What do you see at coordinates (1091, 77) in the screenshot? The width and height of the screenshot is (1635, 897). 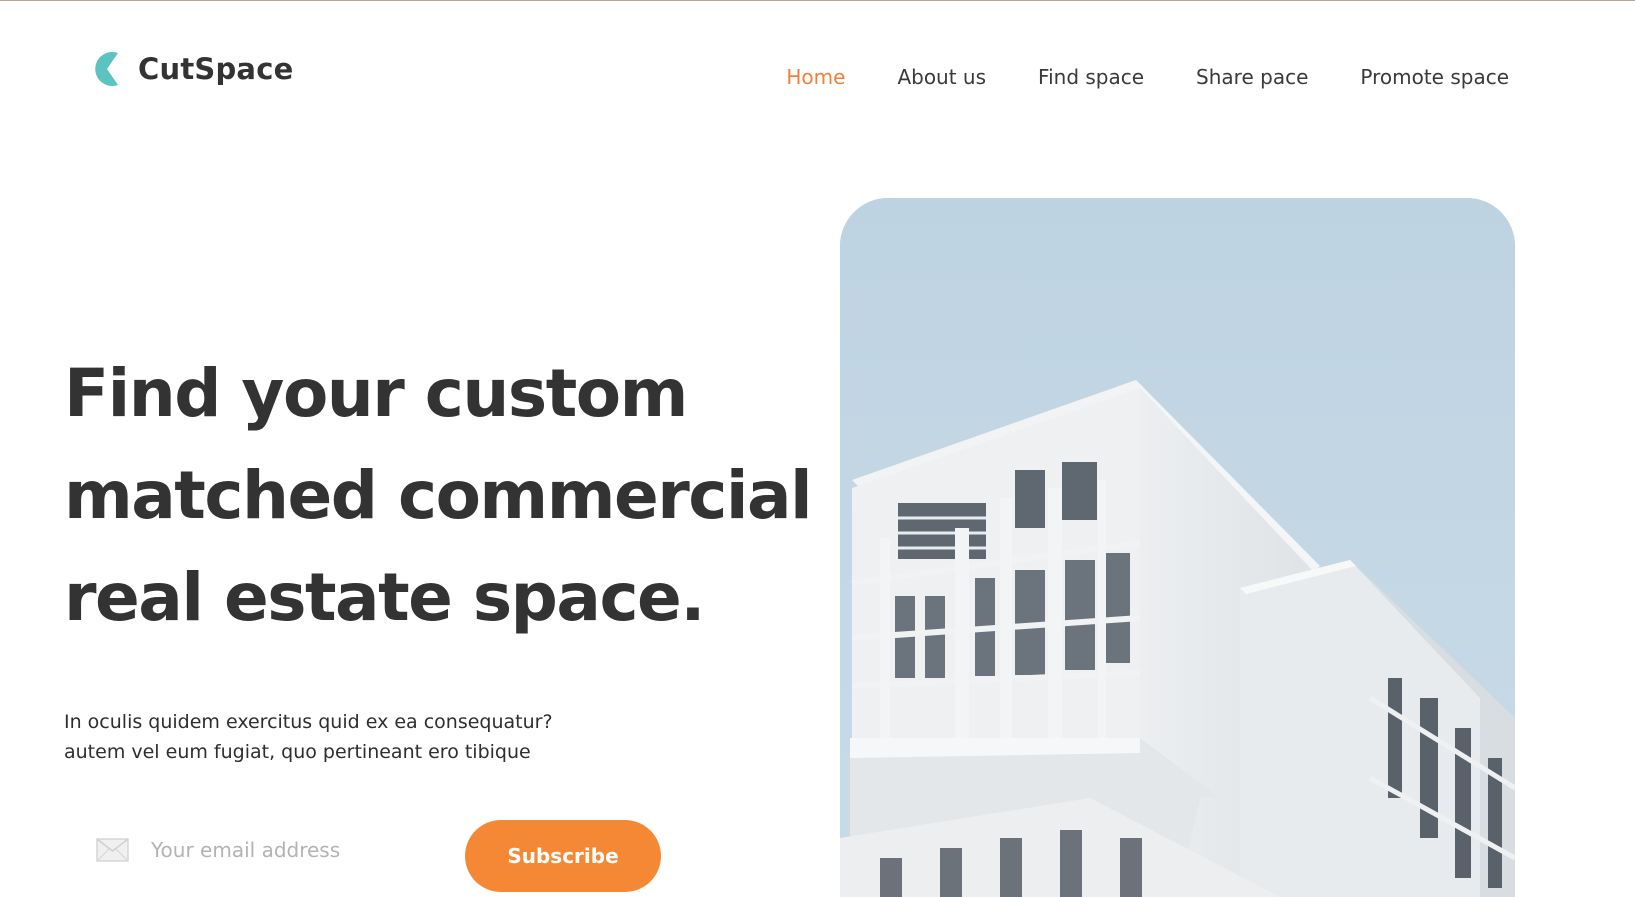 I see `nav-item-find-space: Find space` at bounding box center [1091, 77].